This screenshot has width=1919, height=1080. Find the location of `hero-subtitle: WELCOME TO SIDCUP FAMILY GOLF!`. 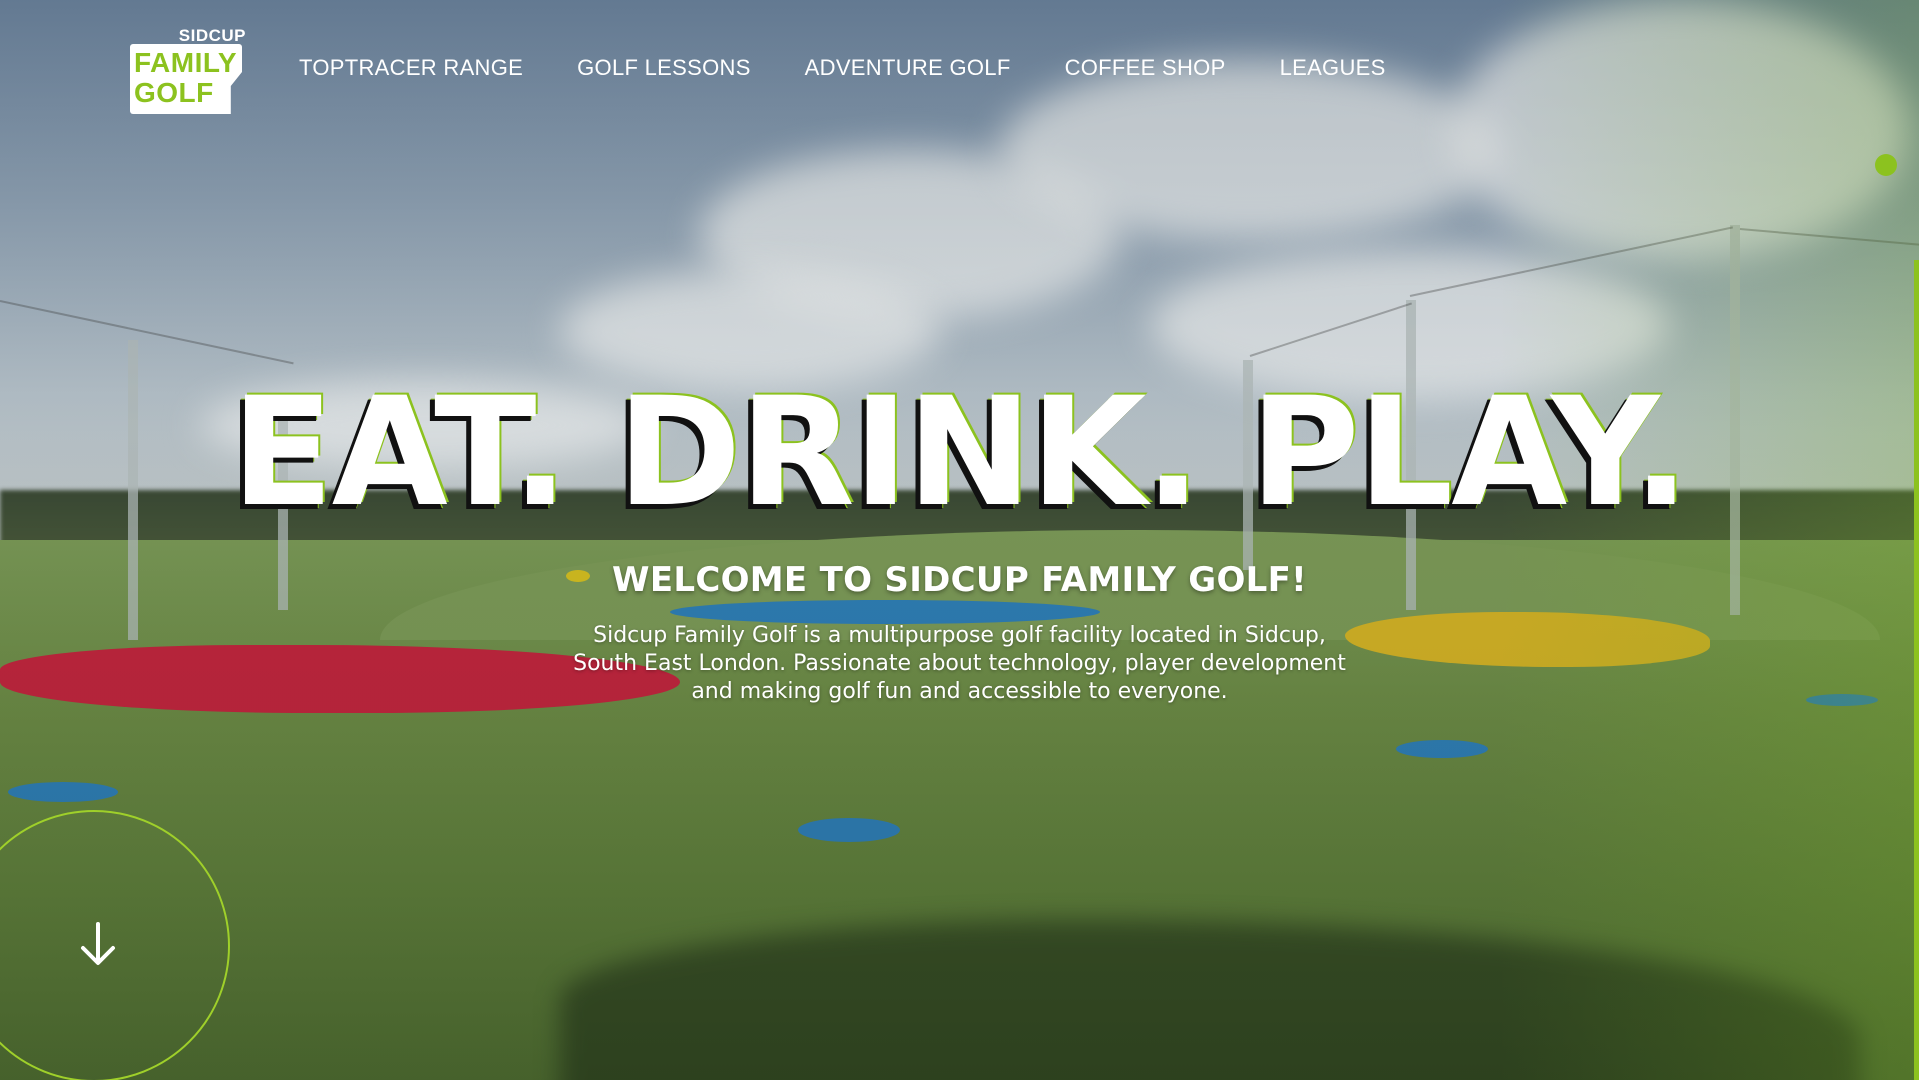

hero-subtitle: WELCOME TO SIDCUP FAMILY GOLF! is located at coordinates (959, 580).